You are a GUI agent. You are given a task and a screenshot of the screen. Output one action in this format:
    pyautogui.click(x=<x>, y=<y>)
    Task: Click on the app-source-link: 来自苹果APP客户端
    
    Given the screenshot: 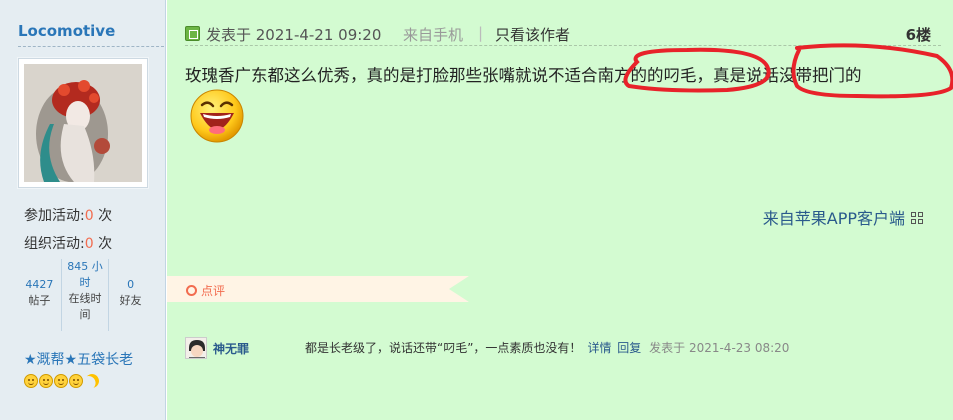 What is the action you would take?
    pyautogui.click(x=843, y=217)
    